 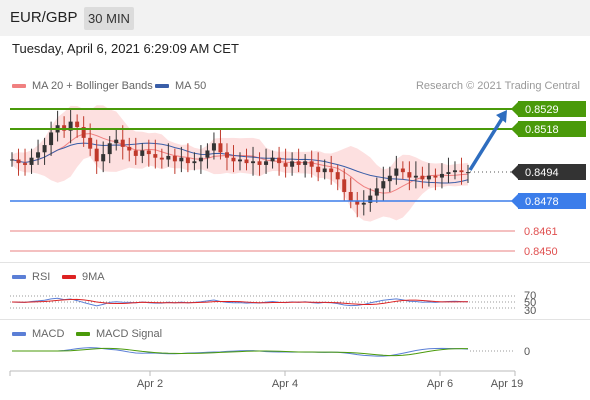 I want to click on level-tag-0.8494: 0.8494, so click(x=548, y=172).